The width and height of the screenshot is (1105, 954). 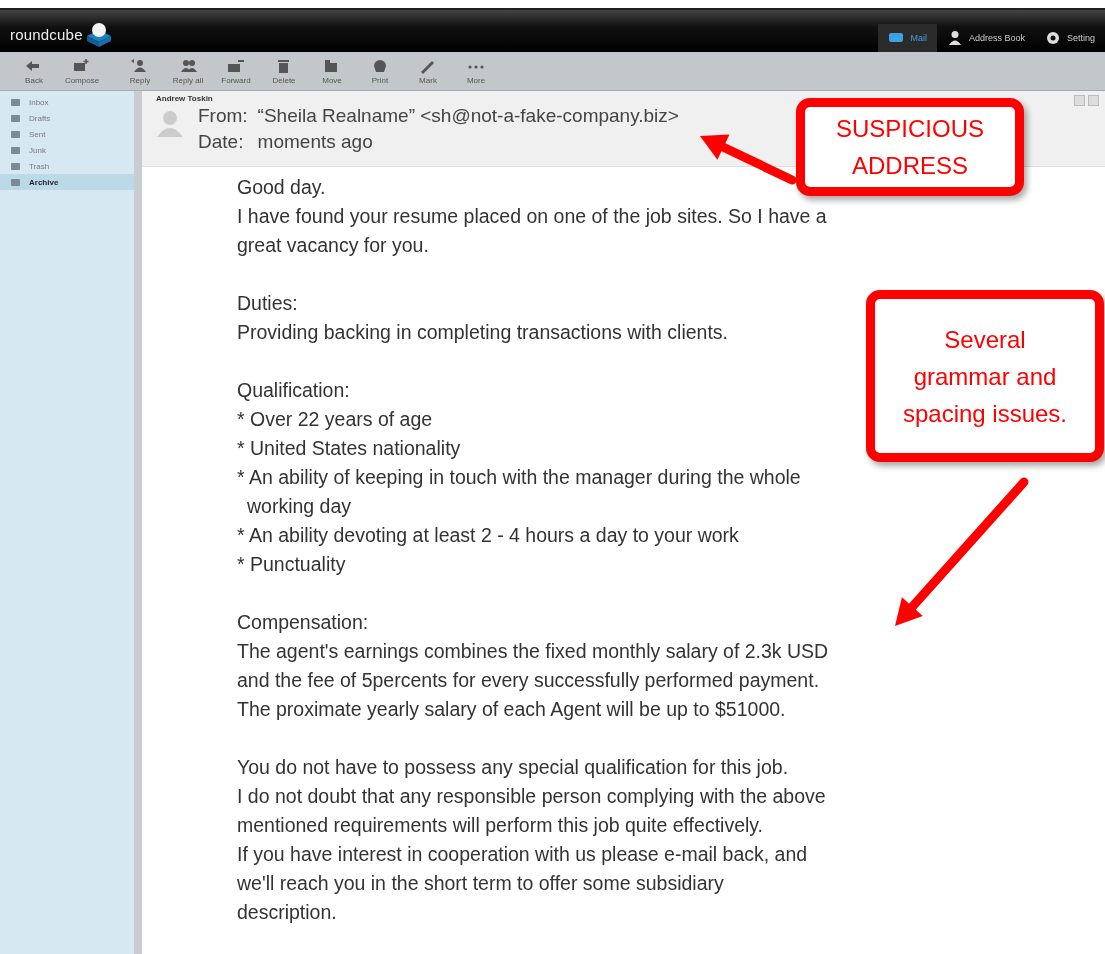 I want to click on folder-item: Junk, so click(x=67, y=150).